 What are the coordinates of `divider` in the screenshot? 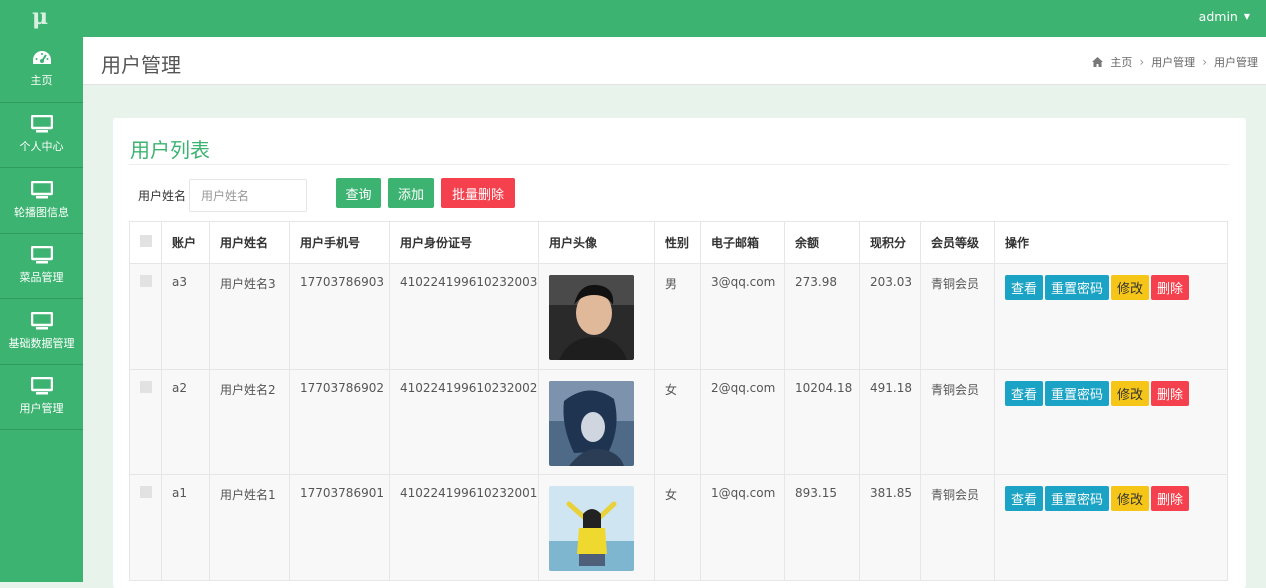 It's located at (679, 164).